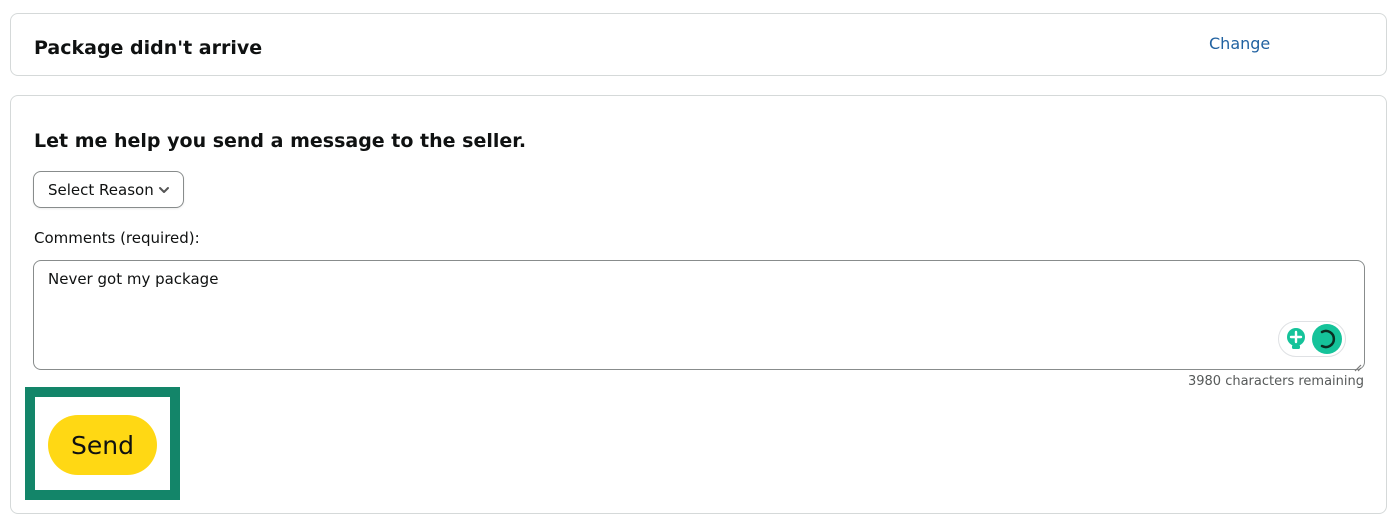 The height and width of the screenshot is (527, 1397). I want to click on chevron-down-icon, so click(164, 190).